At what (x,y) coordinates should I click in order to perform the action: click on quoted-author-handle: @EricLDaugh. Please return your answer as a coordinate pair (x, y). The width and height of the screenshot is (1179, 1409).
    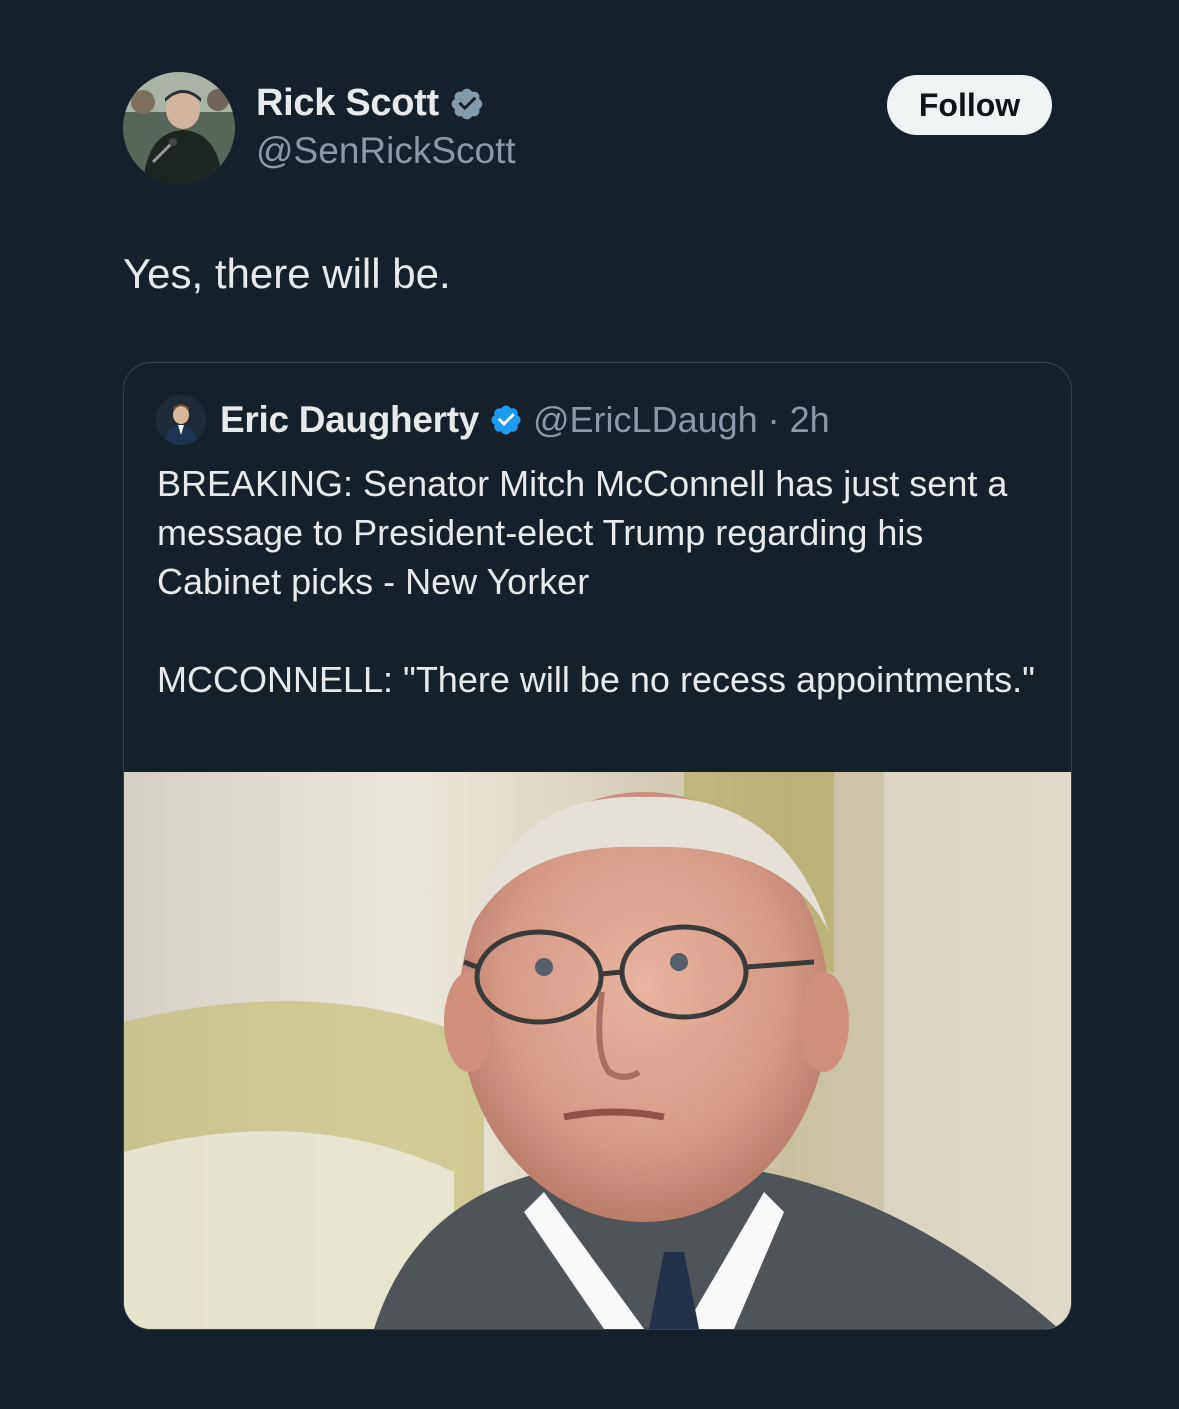
    Looking at the image, I should click on (645, 420).